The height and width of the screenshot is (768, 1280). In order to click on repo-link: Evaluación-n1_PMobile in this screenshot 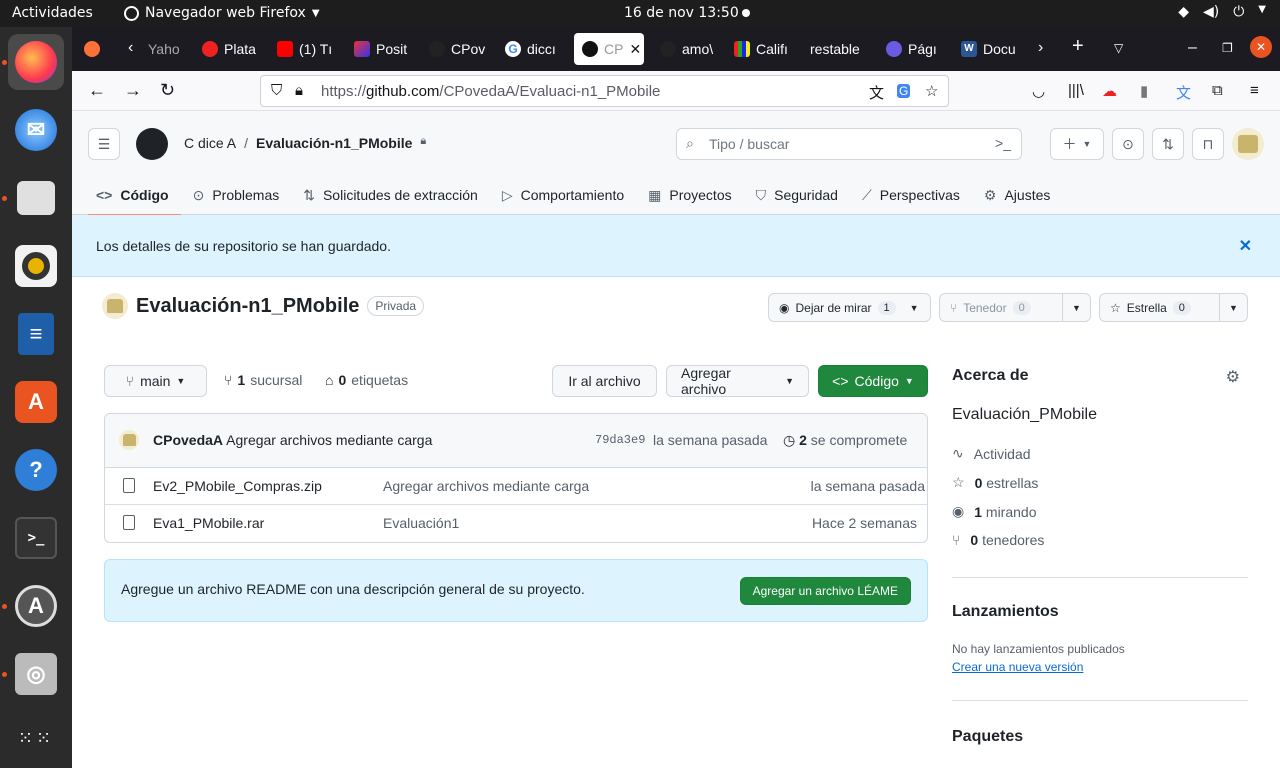, I will do `click(334, 143)`.